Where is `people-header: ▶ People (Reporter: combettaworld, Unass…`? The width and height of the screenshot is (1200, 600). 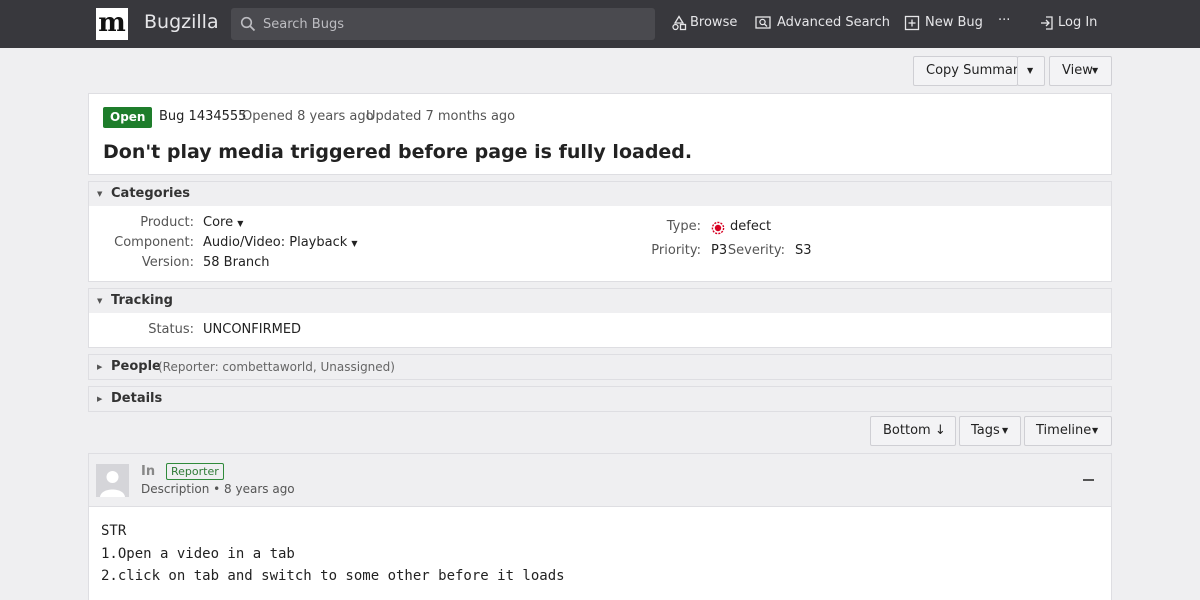
people-header: ▶ People (Reporter: combettaworld, Unass… is located at coordinates (600, 367).